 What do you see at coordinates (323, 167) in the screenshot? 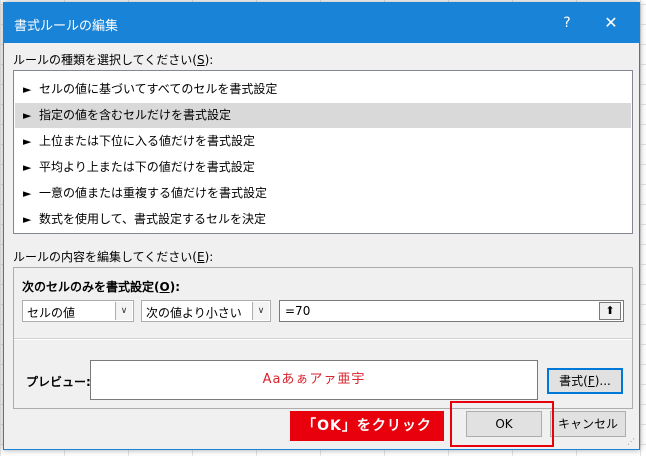
I see `rule-type-item: ► 平均より上または下の値だけを書式設定` at bounding box center [323, 167].